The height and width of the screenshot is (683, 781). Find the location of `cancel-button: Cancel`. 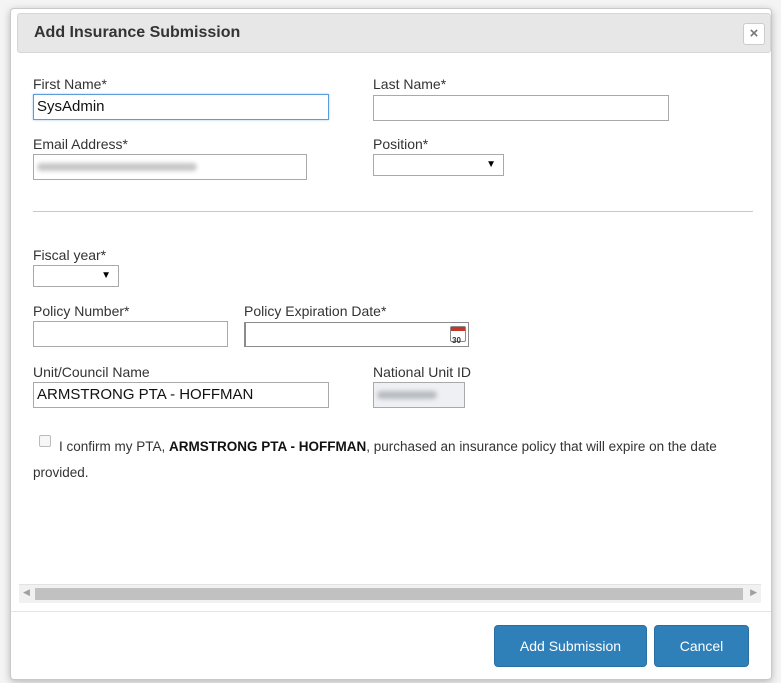

cancel-button: Cancel is located at coordinates (701, 646).